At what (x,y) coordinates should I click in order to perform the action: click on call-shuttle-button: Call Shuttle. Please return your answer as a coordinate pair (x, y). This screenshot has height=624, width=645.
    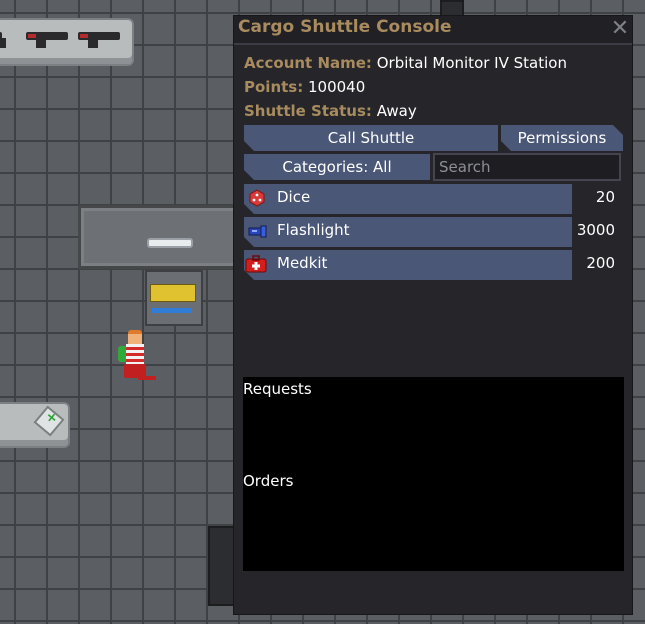
    Looking at the image, I should click on (371, 138).